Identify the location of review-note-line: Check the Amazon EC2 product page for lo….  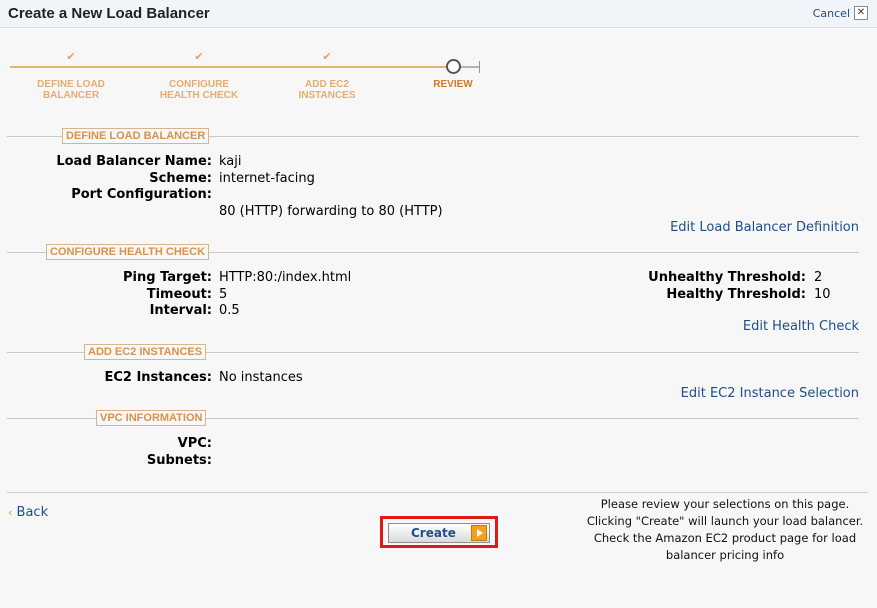
(725, 538).